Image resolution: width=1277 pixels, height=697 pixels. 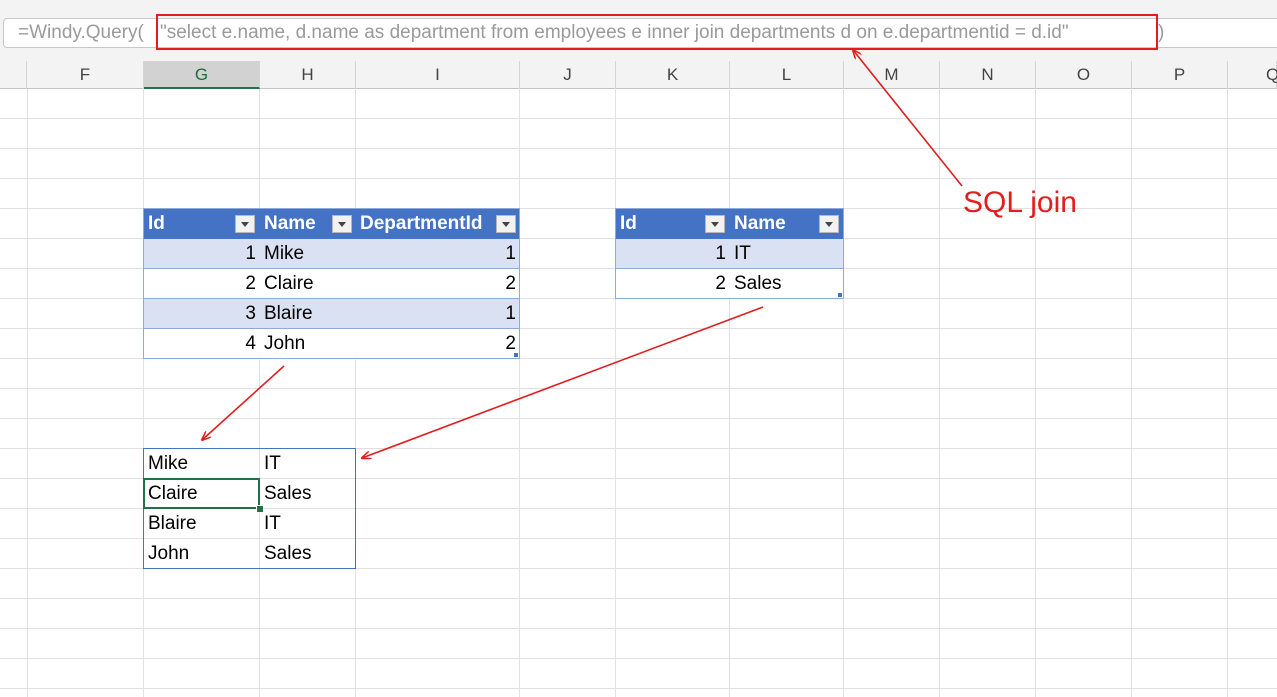 What do you see at coordinates (243, 402) in the screenshot?
I see `arrow-from-employees` at bounding box center [243, 402].